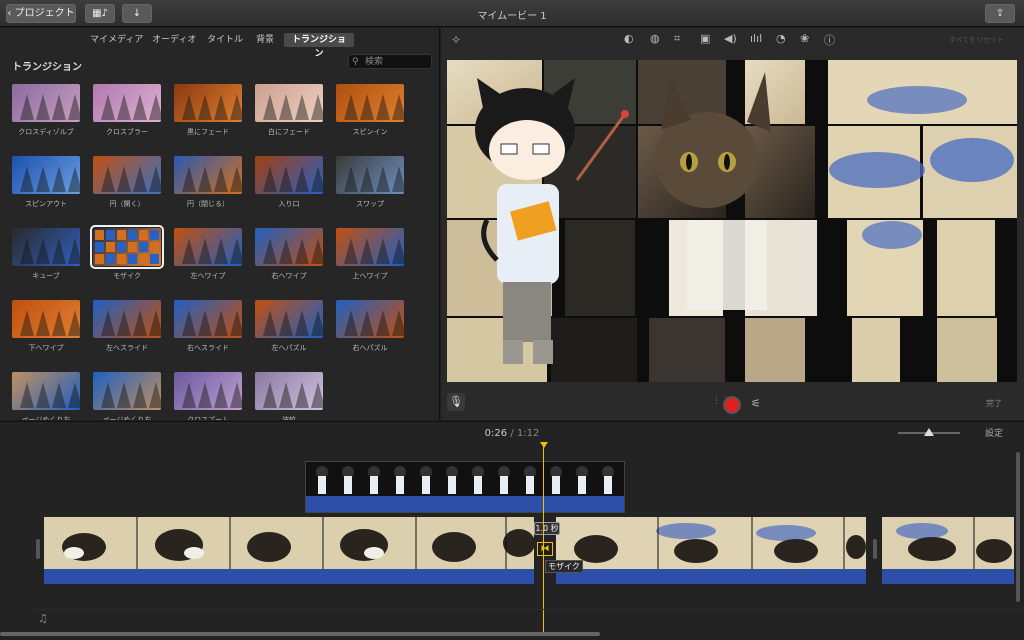 The width and height of the screenshot is (1024, 640). I want to click on transition-item: 右へパズル, so click(370, 333).